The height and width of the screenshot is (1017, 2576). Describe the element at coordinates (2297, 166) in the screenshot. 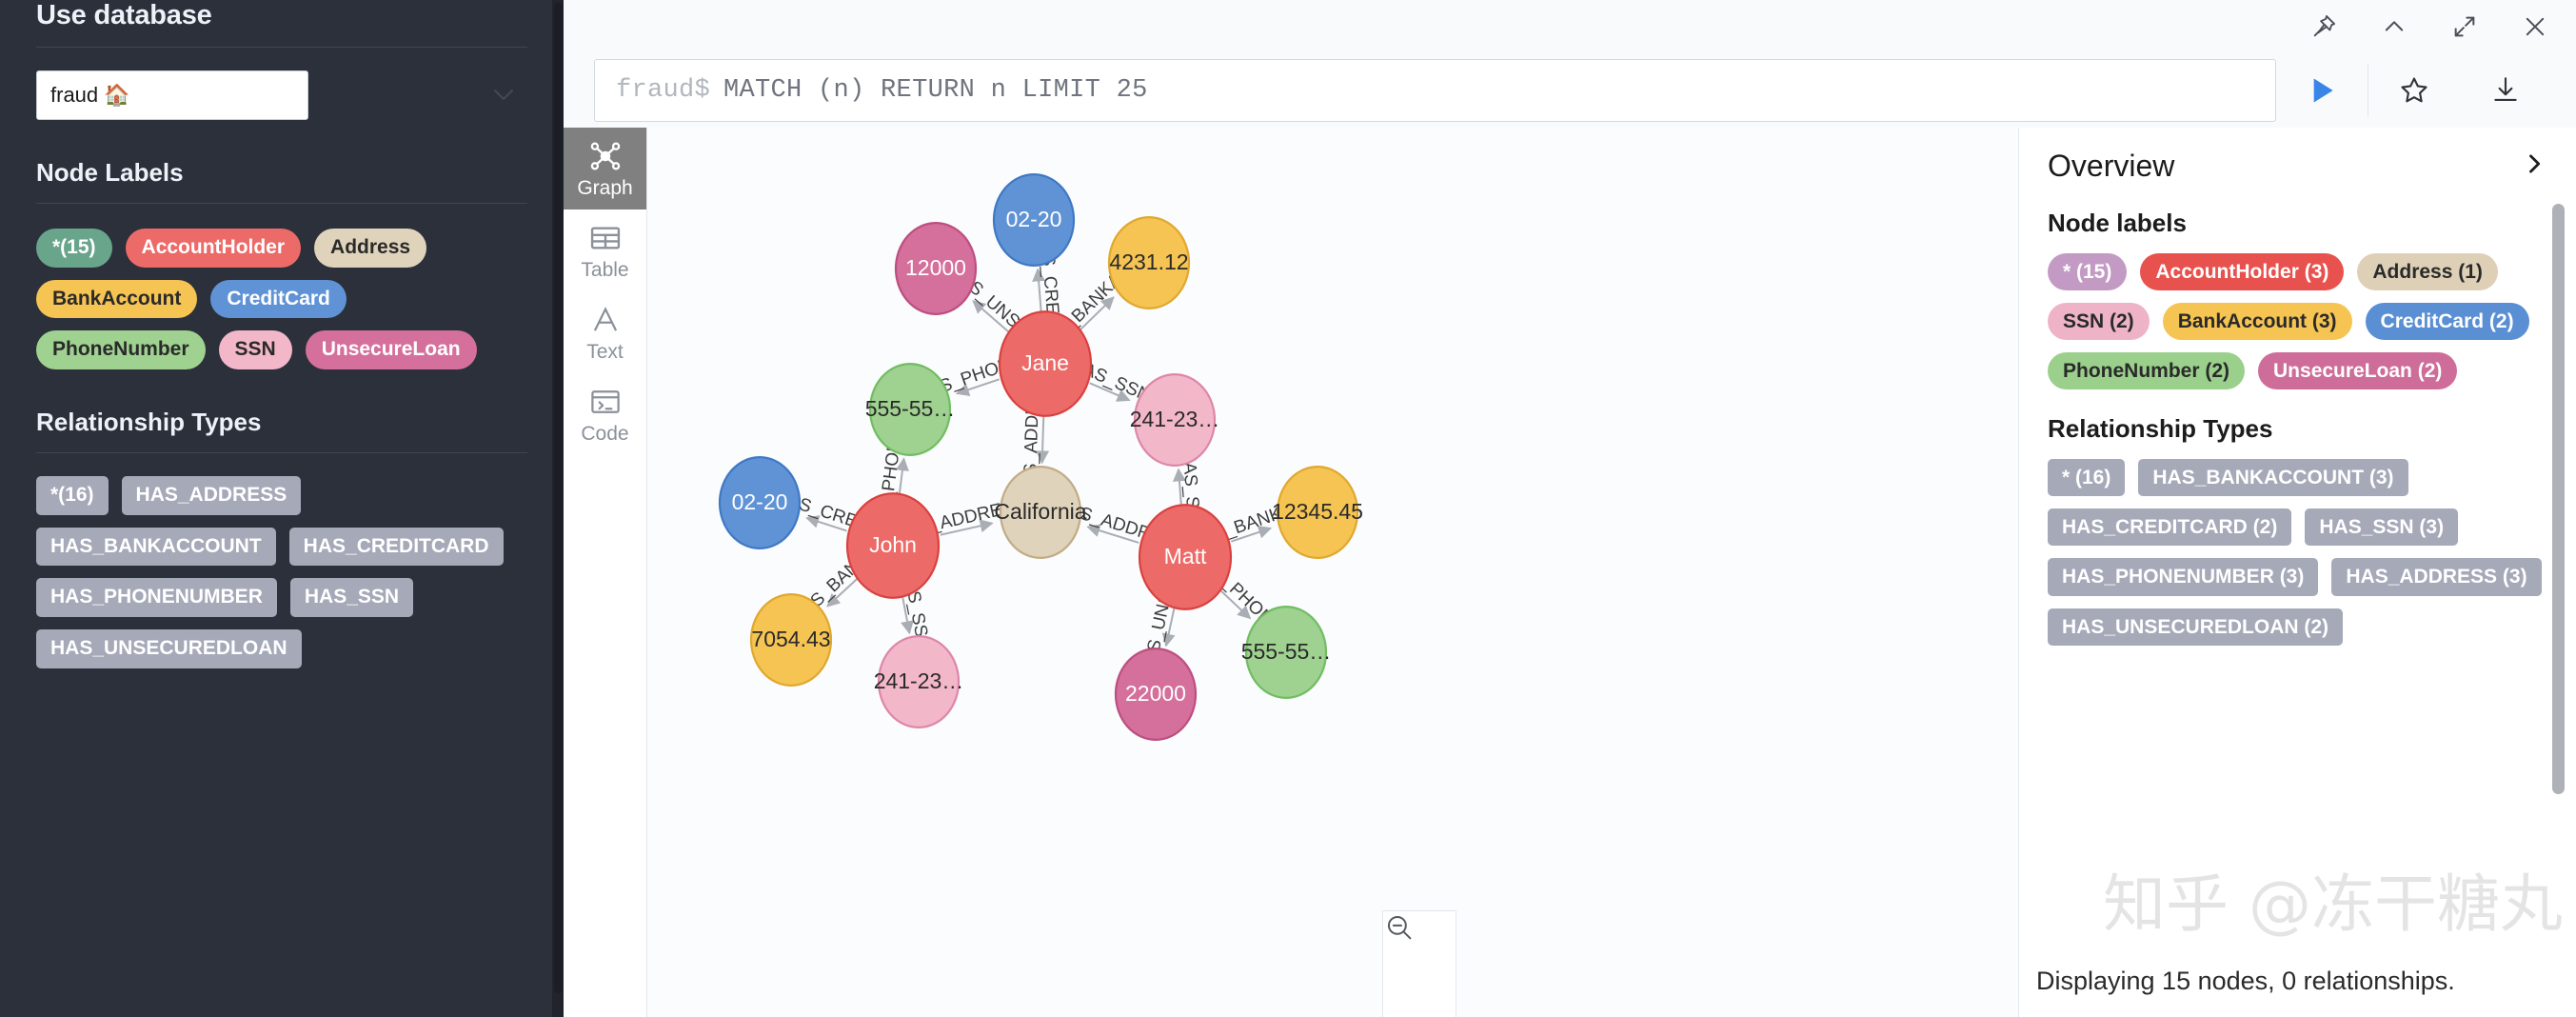

I see `overview-header: Overview` at that location.